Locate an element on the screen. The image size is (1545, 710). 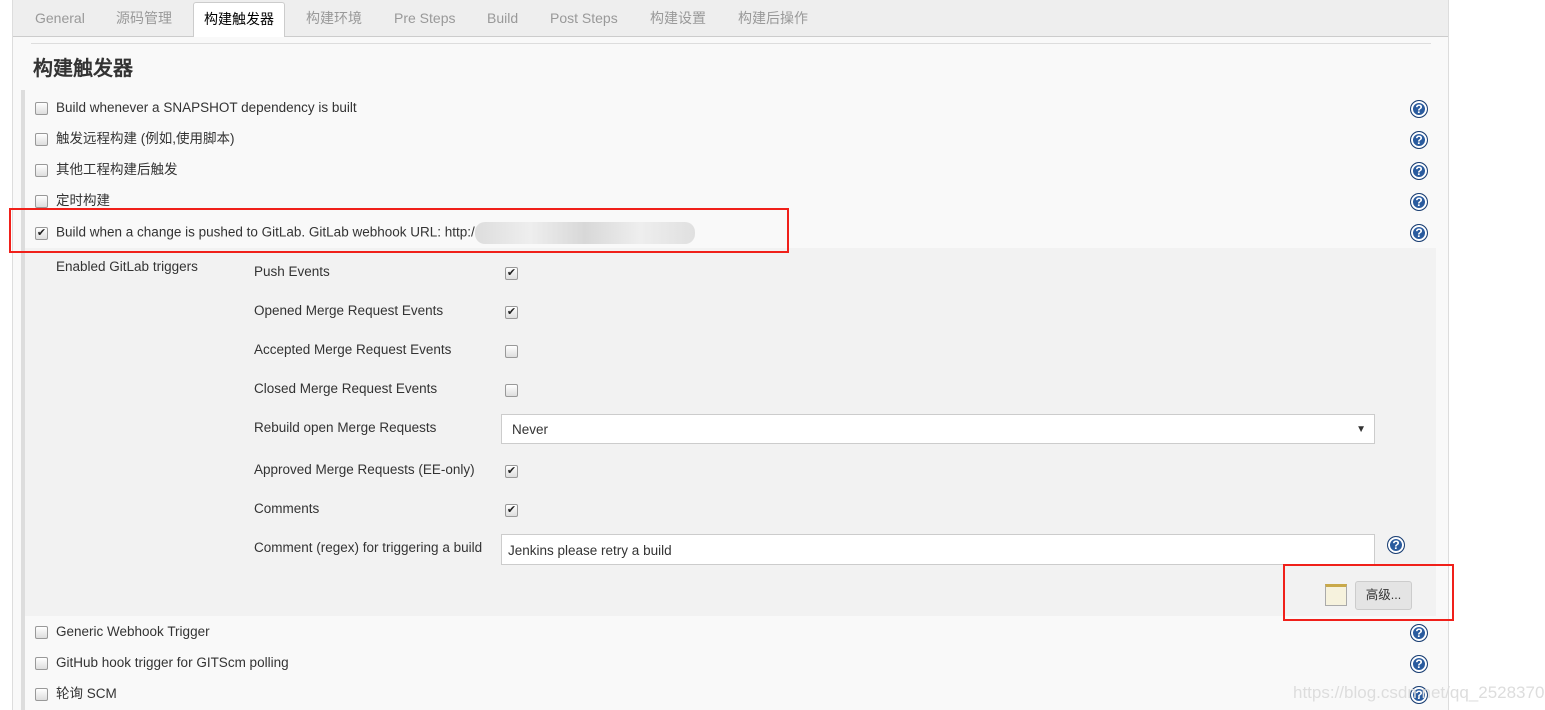
comments-label: Comments is located at coordinates (287, 508).